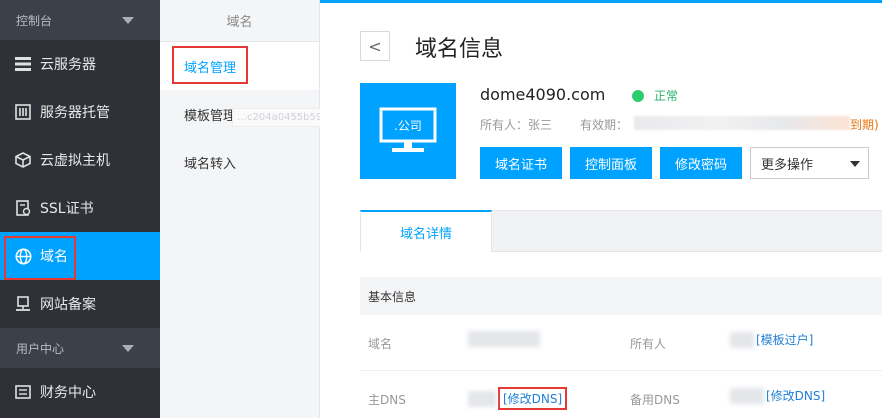  Describe the element at coordinates (408, 125) in the screenshot. I see `logo-text: .公司` at that location.